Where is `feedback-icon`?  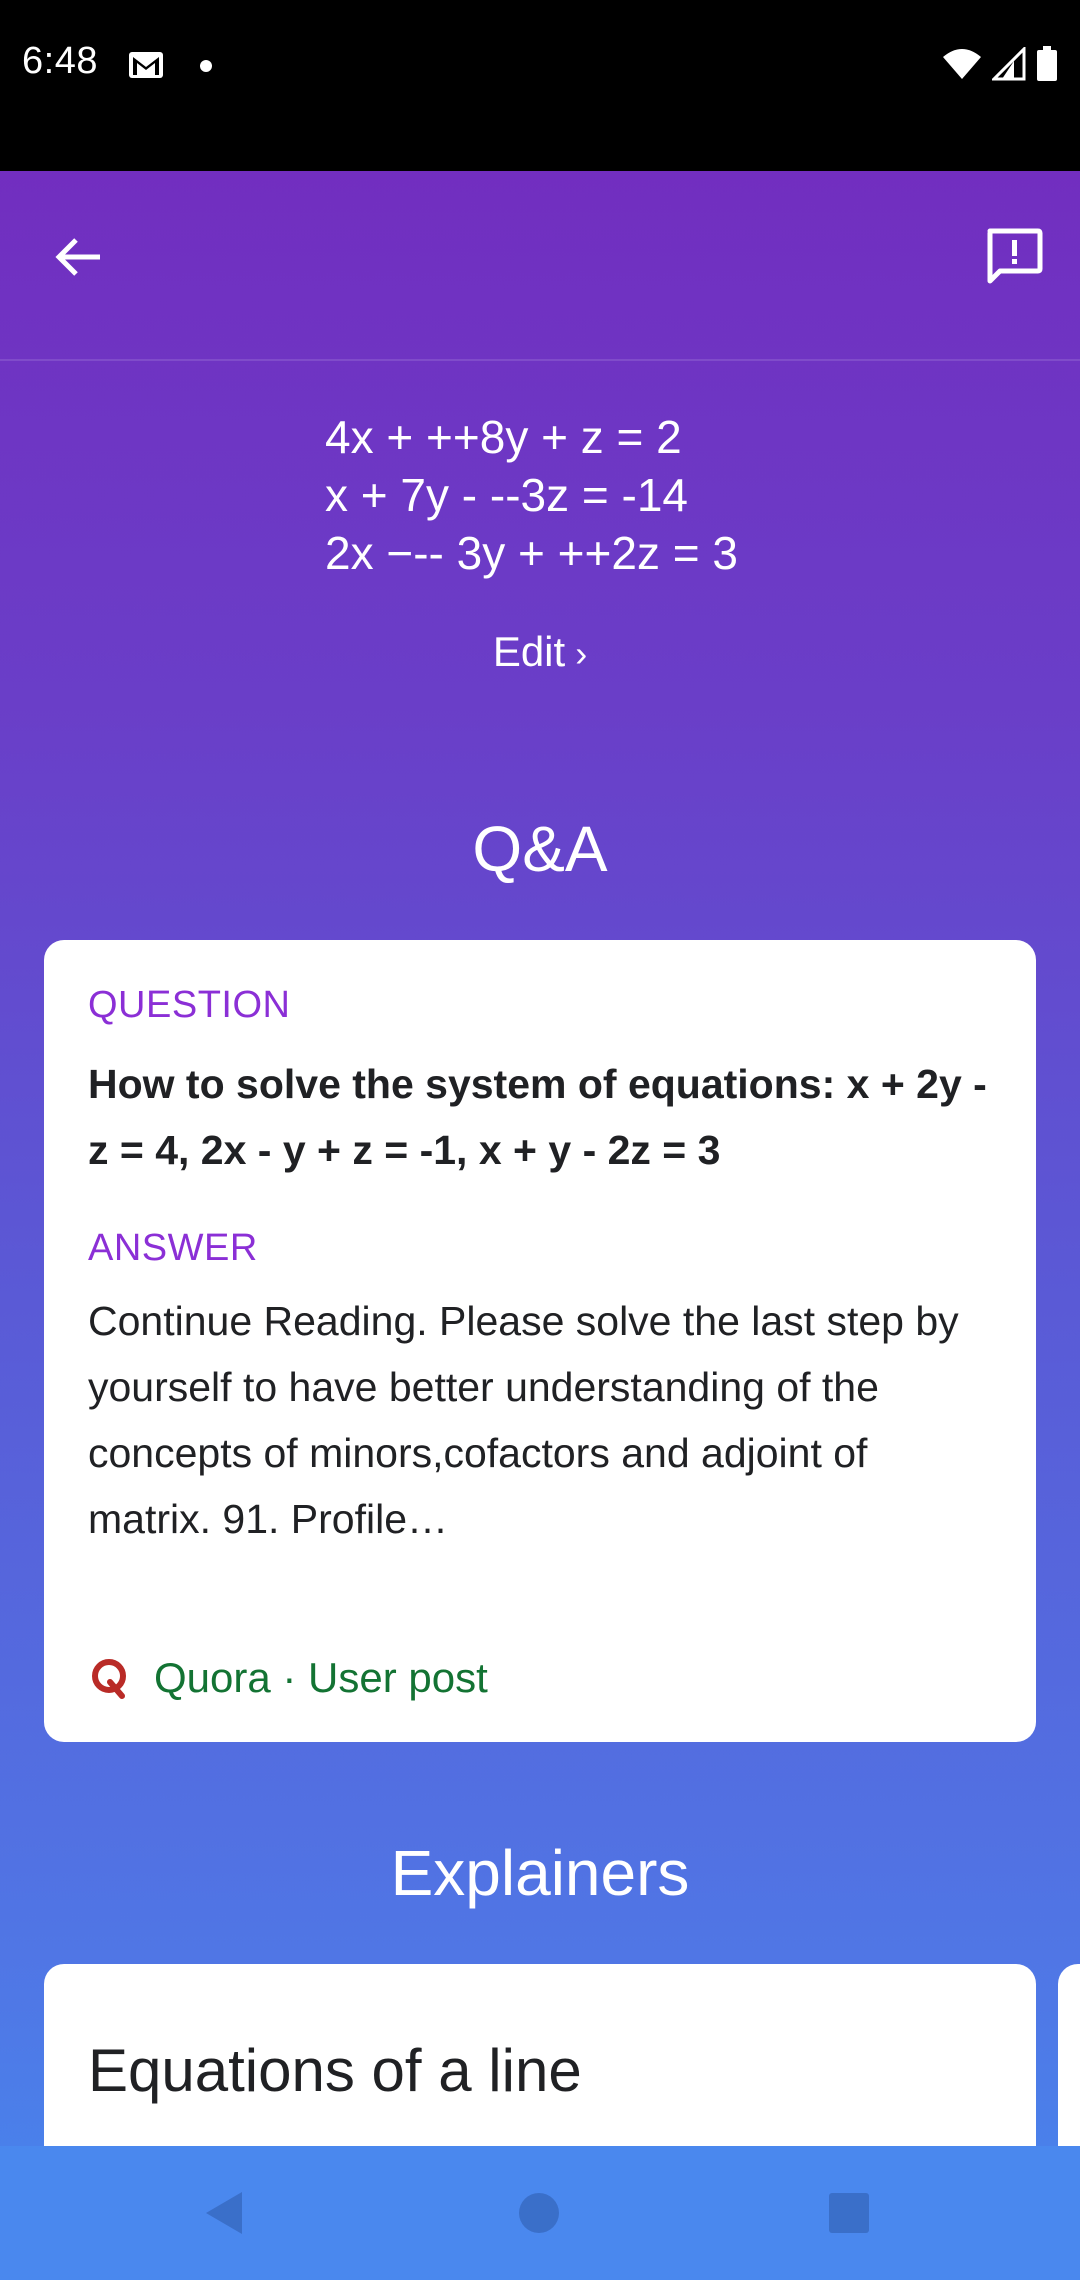
feedback-icon is located at coordinates (1015, 256).